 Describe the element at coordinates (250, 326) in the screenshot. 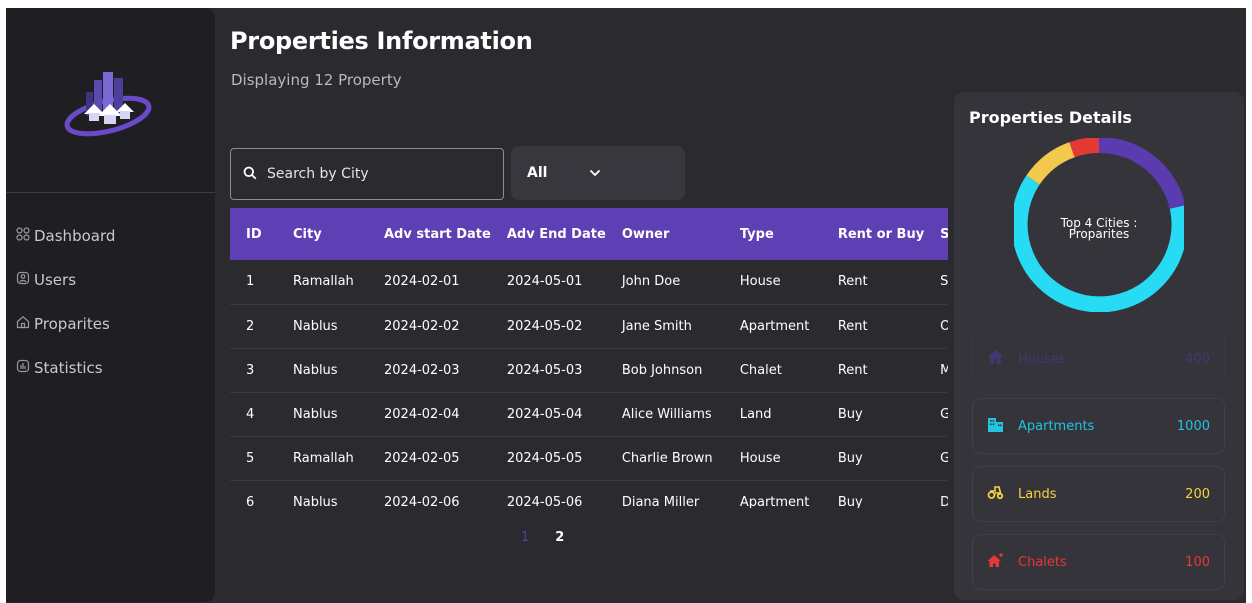

I see `cell-id: 2` at that location.